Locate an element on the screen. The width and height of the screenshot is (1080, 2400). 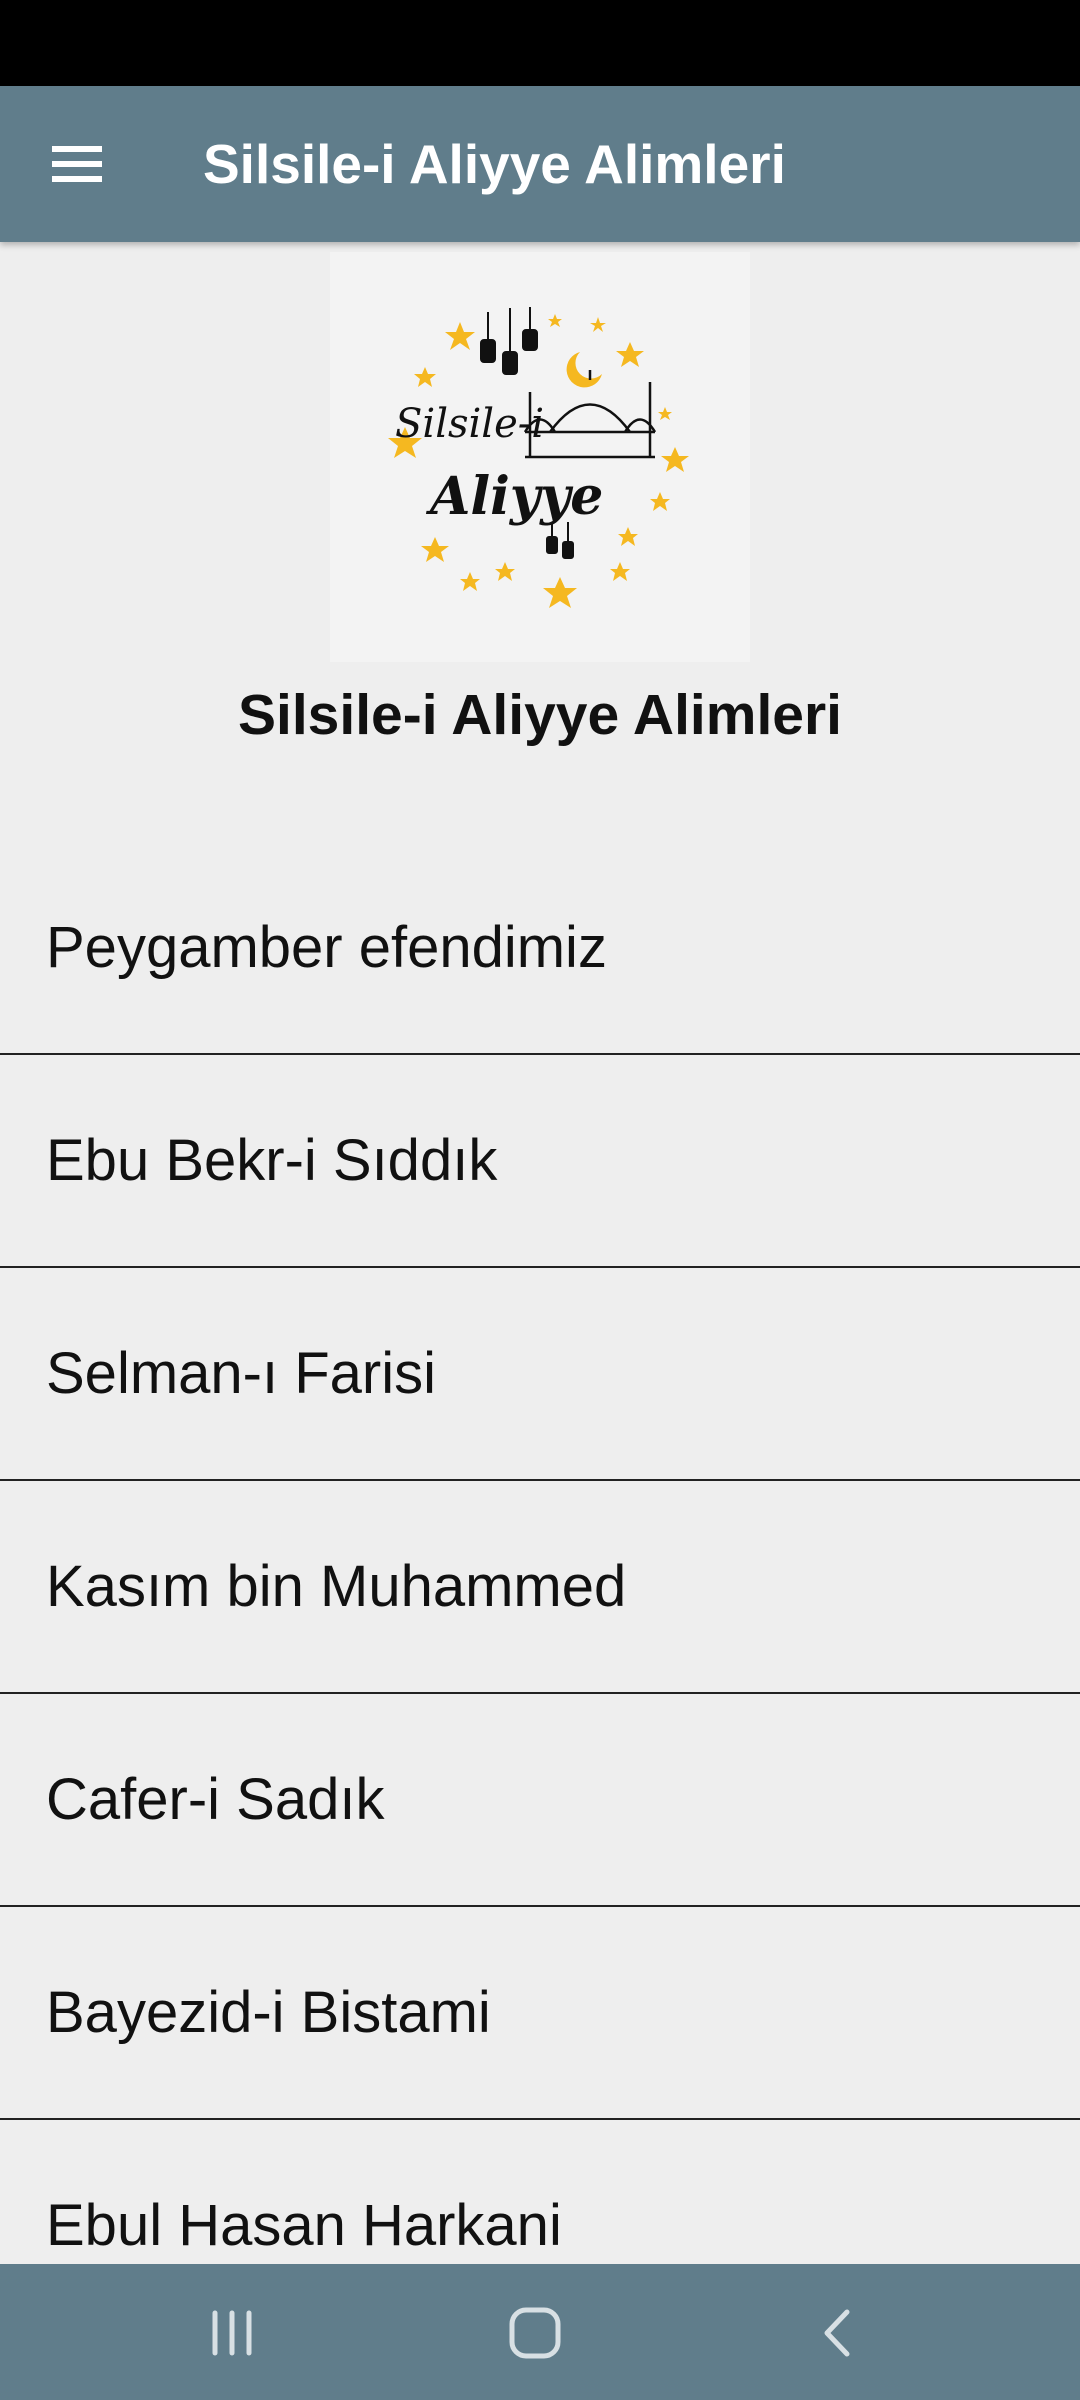
recent-apps-icon is located at coordinates (232, 2333).